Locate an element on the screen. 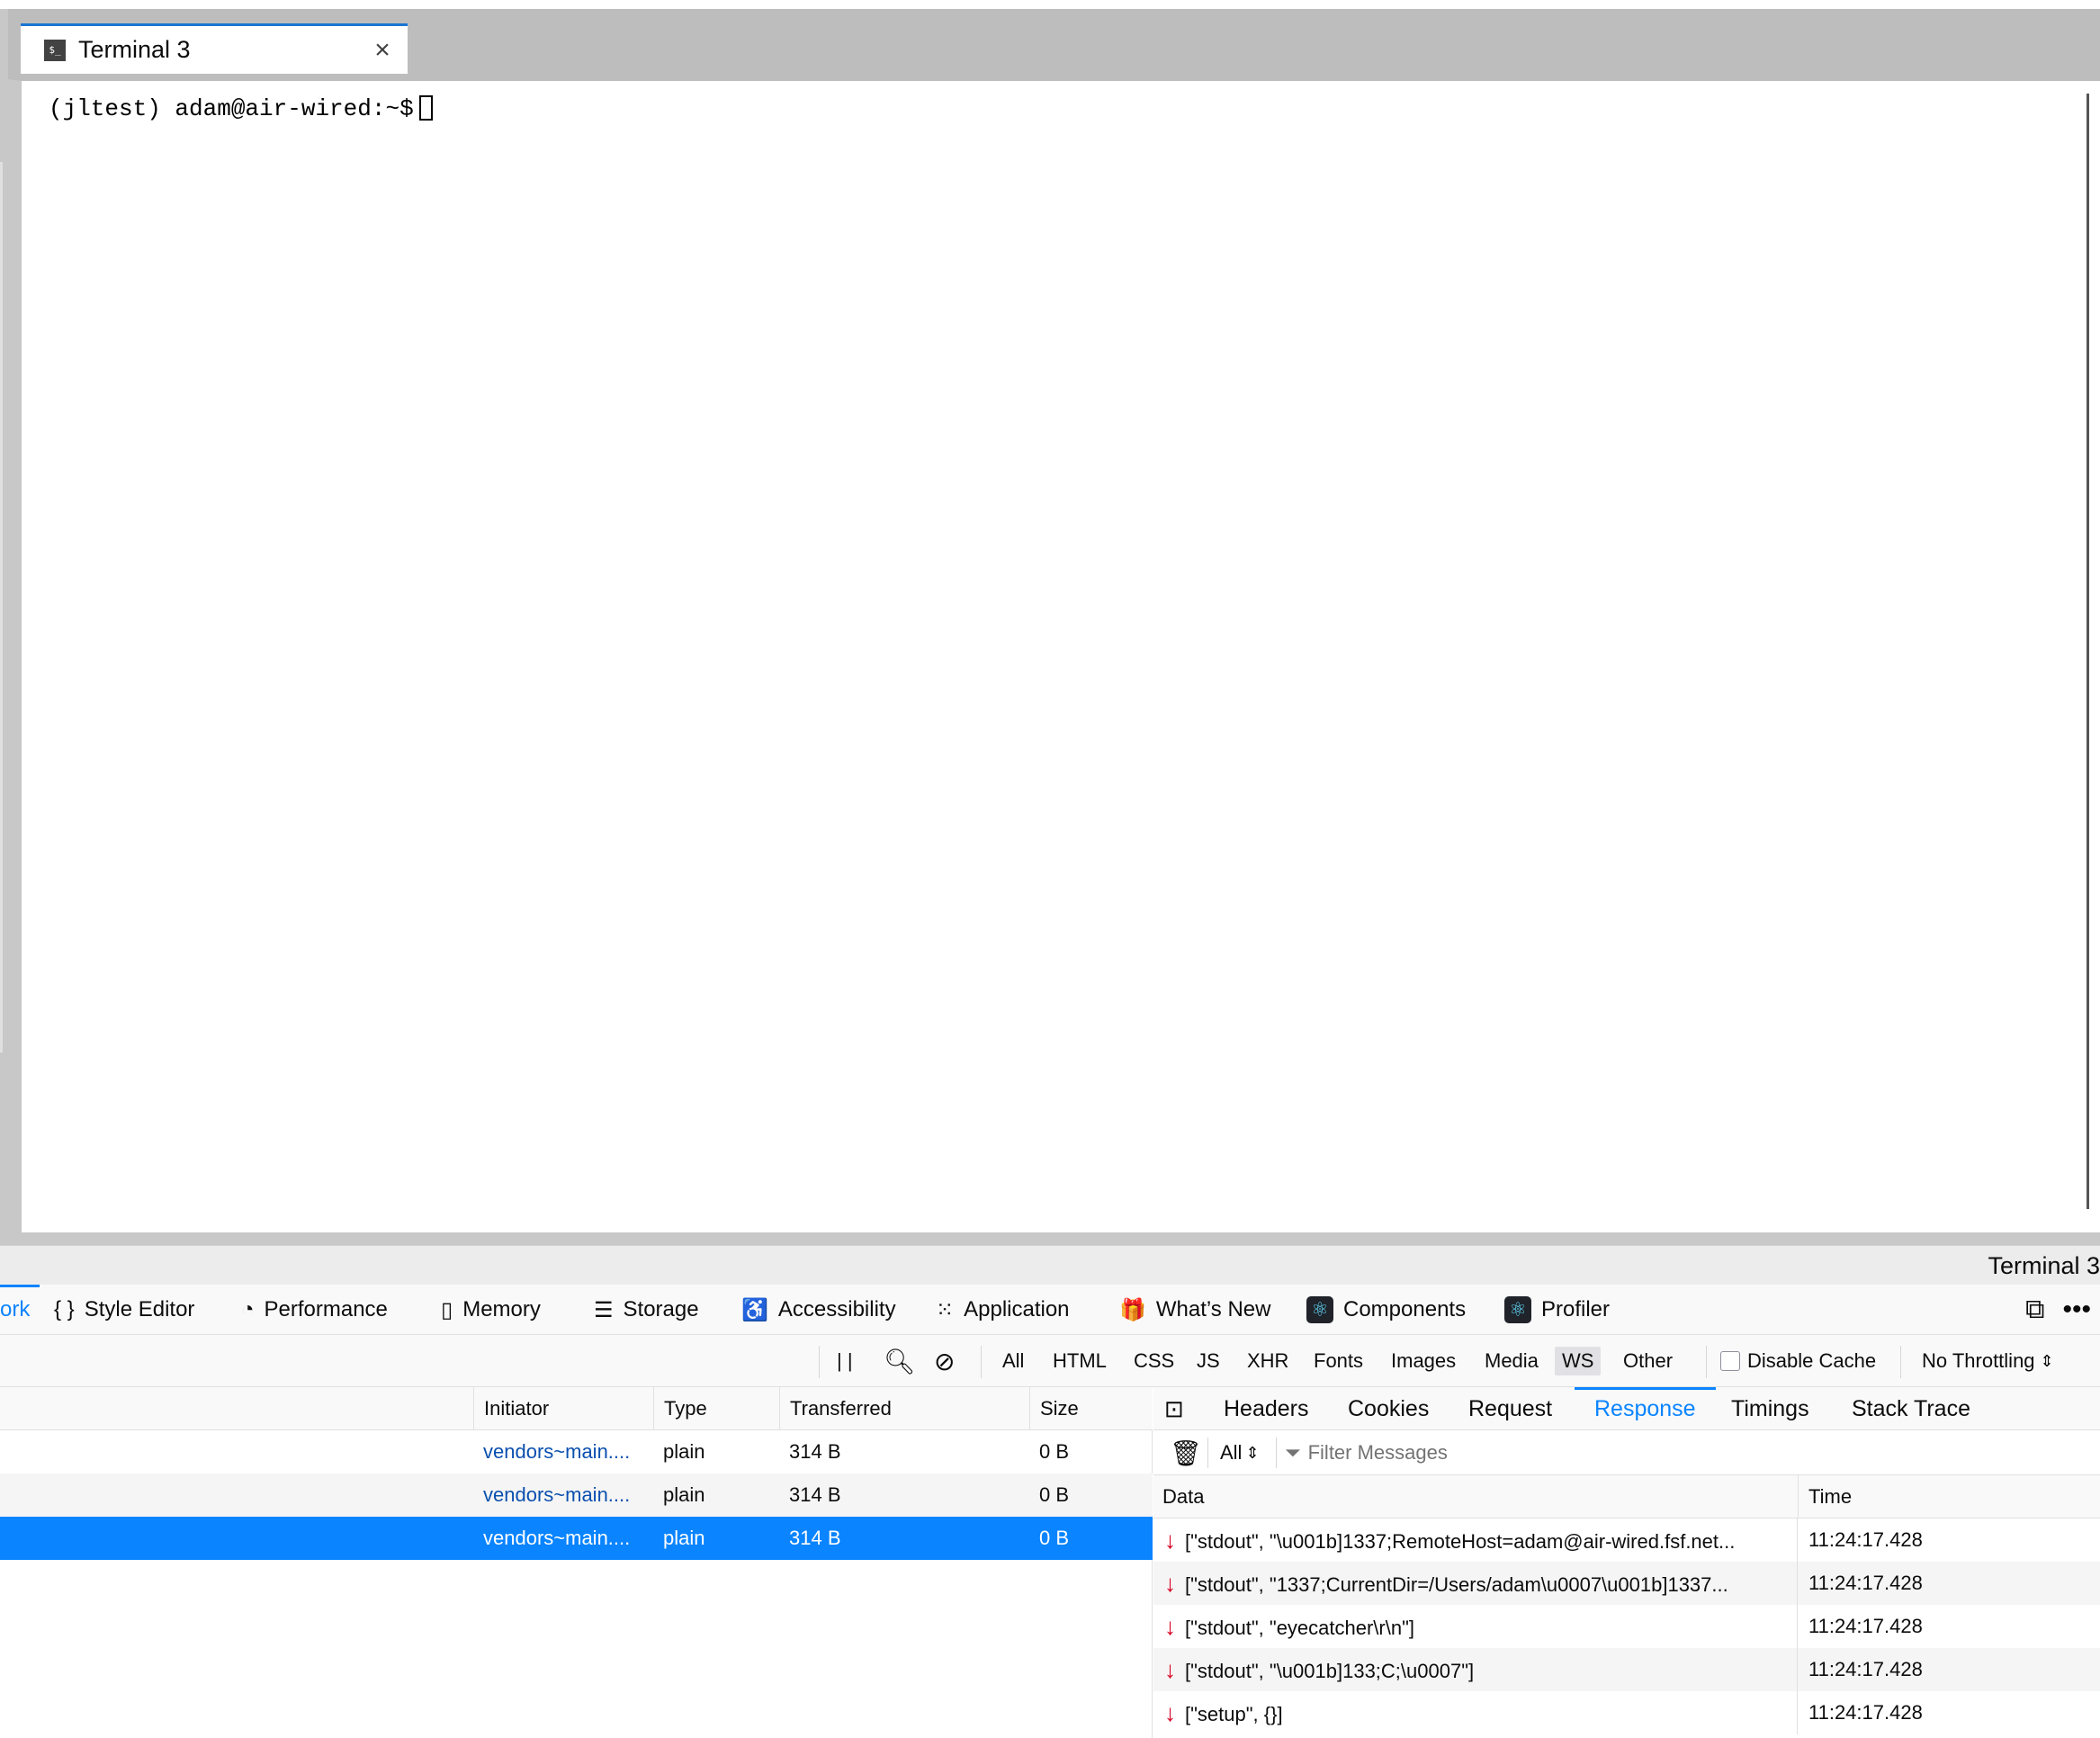  filter-label: JS is located at coordinates (1208, 1360).